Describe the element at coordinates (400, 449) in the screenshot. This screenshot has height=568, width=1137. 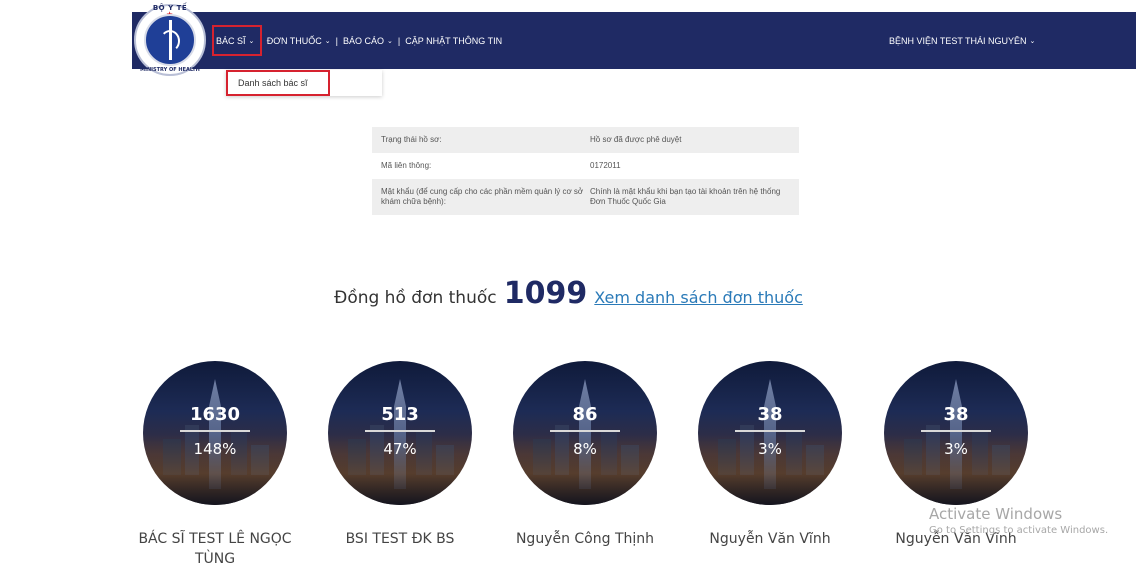
I see `doctor-percent: 47%` at that location.